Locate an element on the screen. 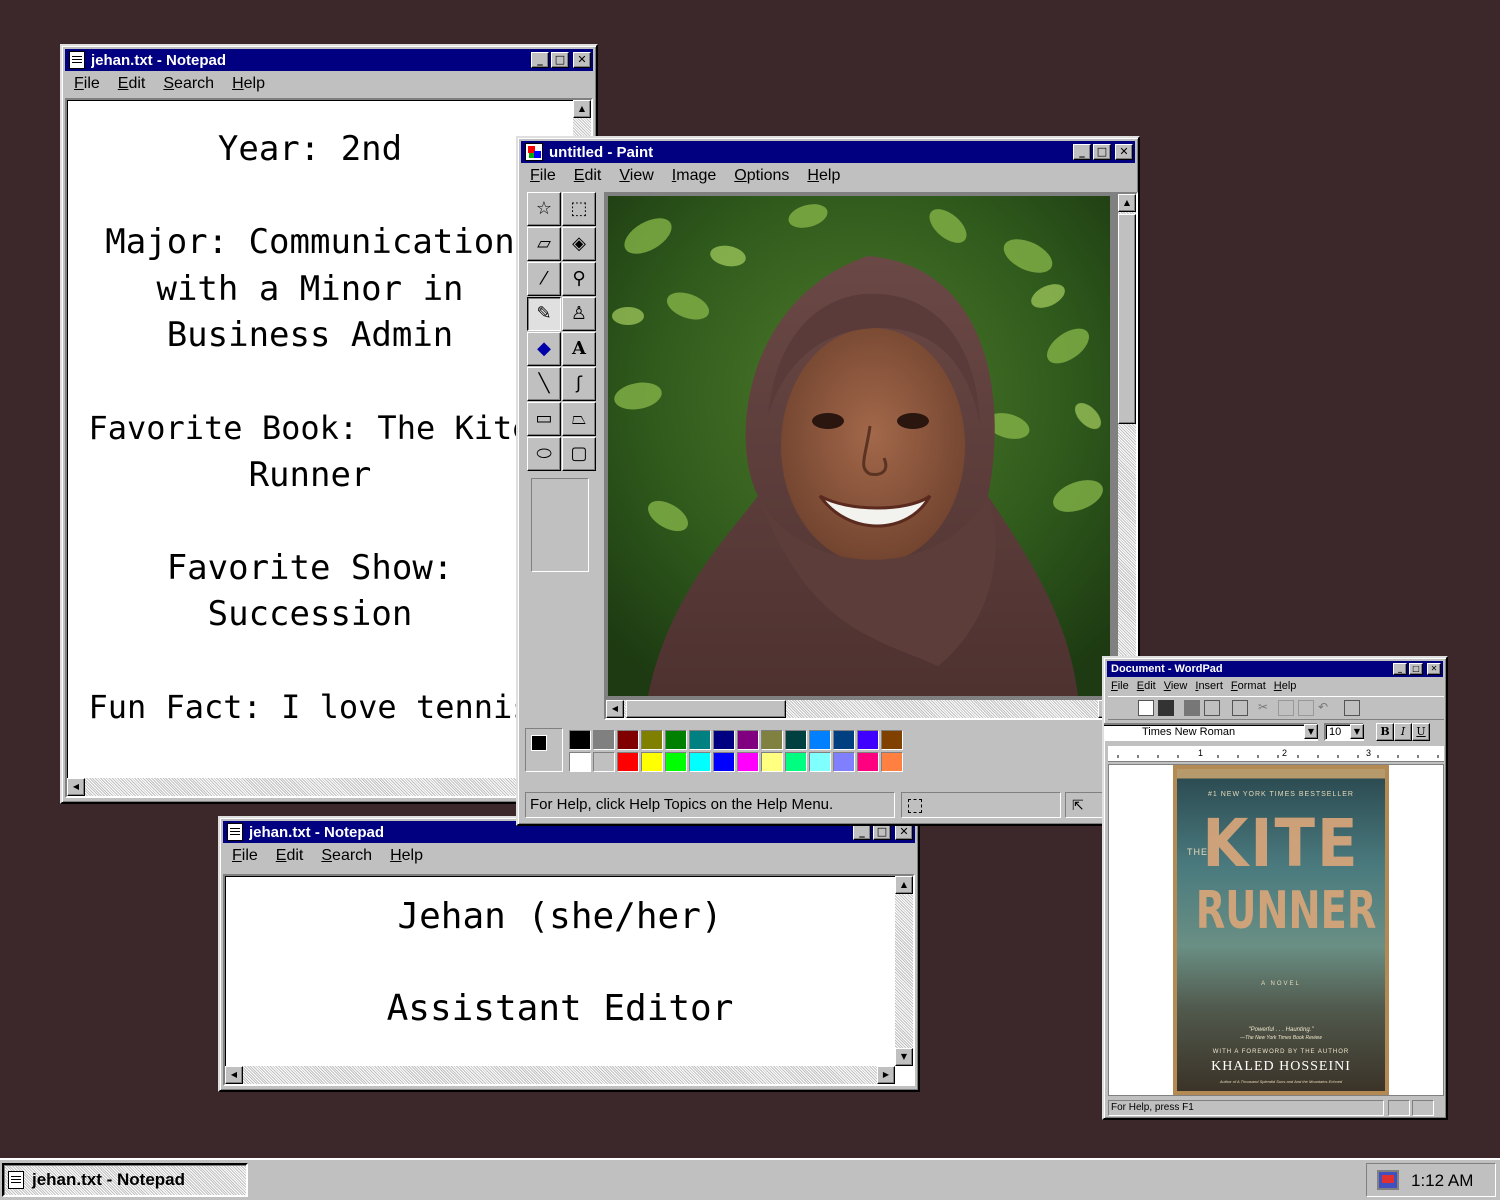  underline-button: U is located at coordinates (1421, 732).